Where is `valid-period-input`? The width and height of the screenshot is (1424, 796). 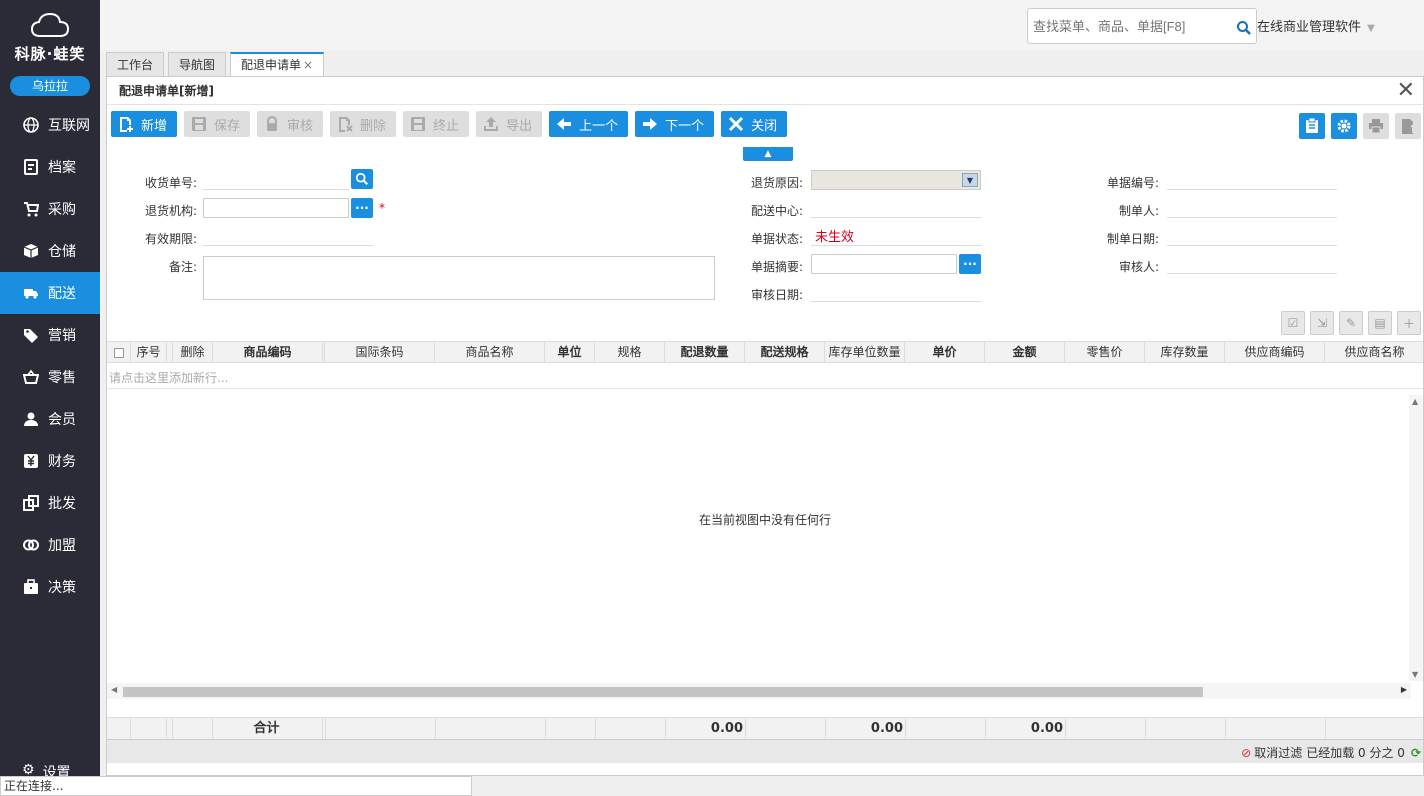 valid-period-input is located at coordinates (288, 235).